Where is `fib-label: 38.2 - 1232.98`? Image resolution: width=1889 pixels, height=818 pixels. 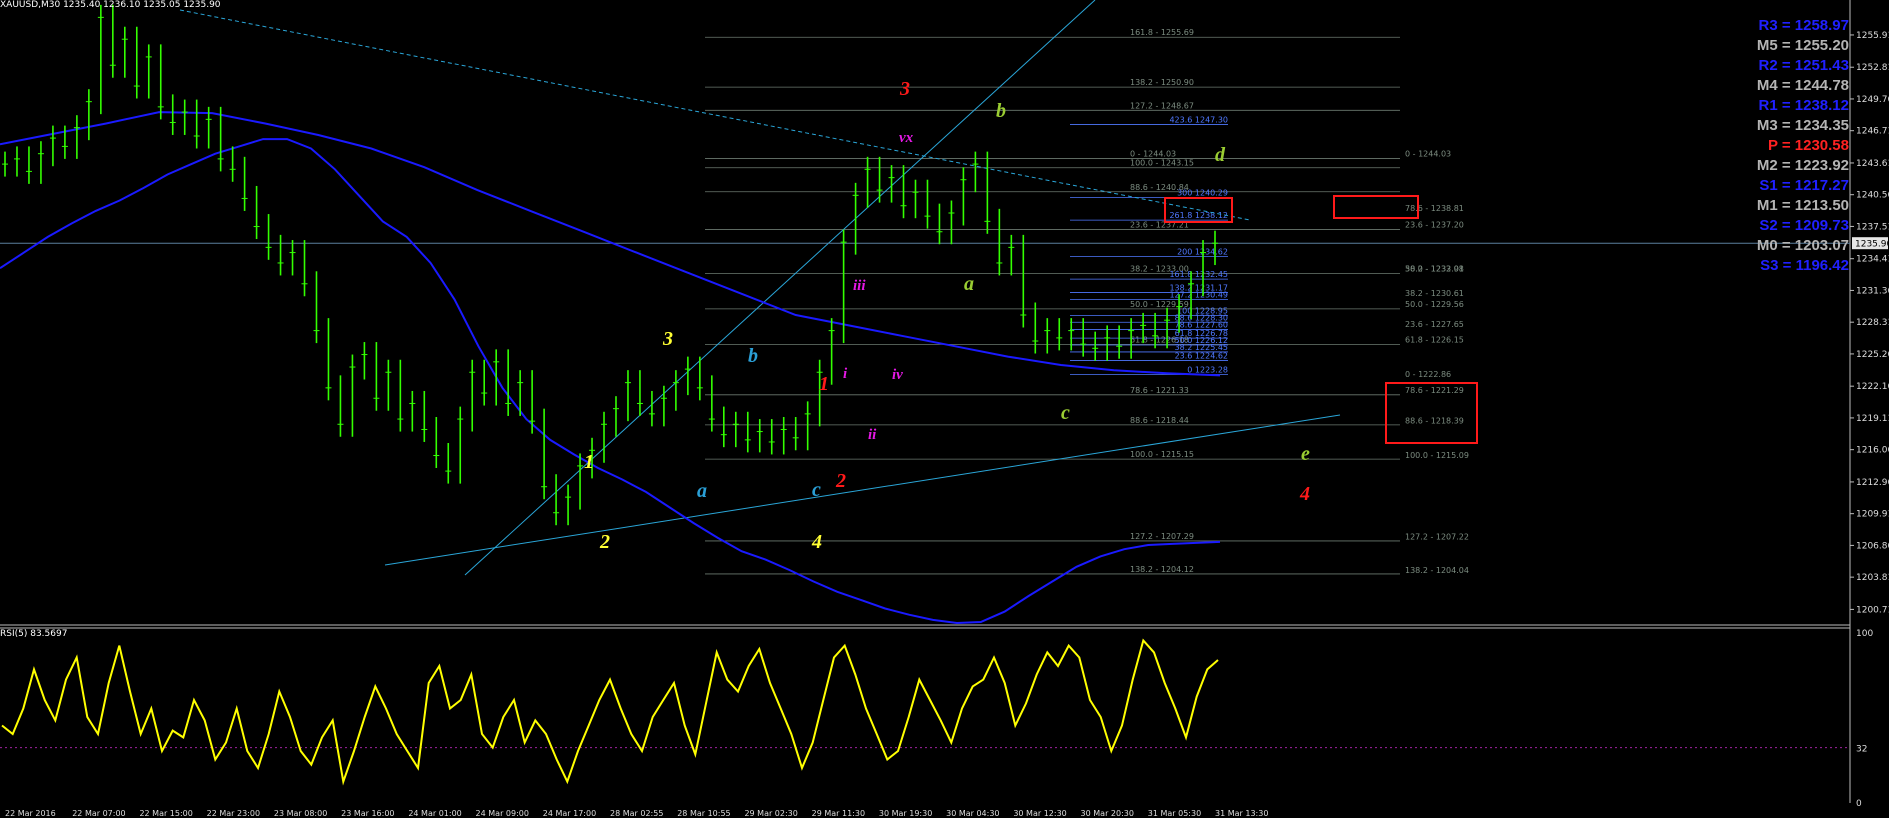 fib-label: 38.2 - 1232.98 is located at coordinates (1434, 269).